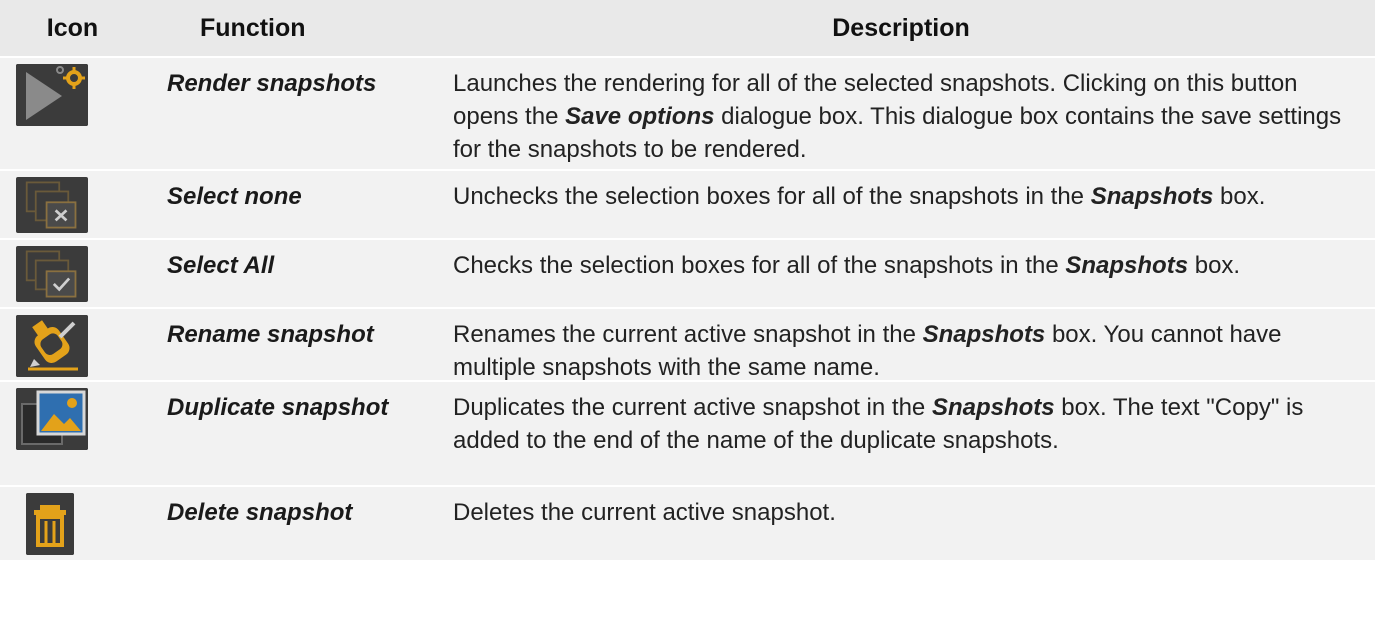  Describe the element at coordinates (278, 407) in the screenshot. I see `function-name: Duplicate snapshot` at that location.